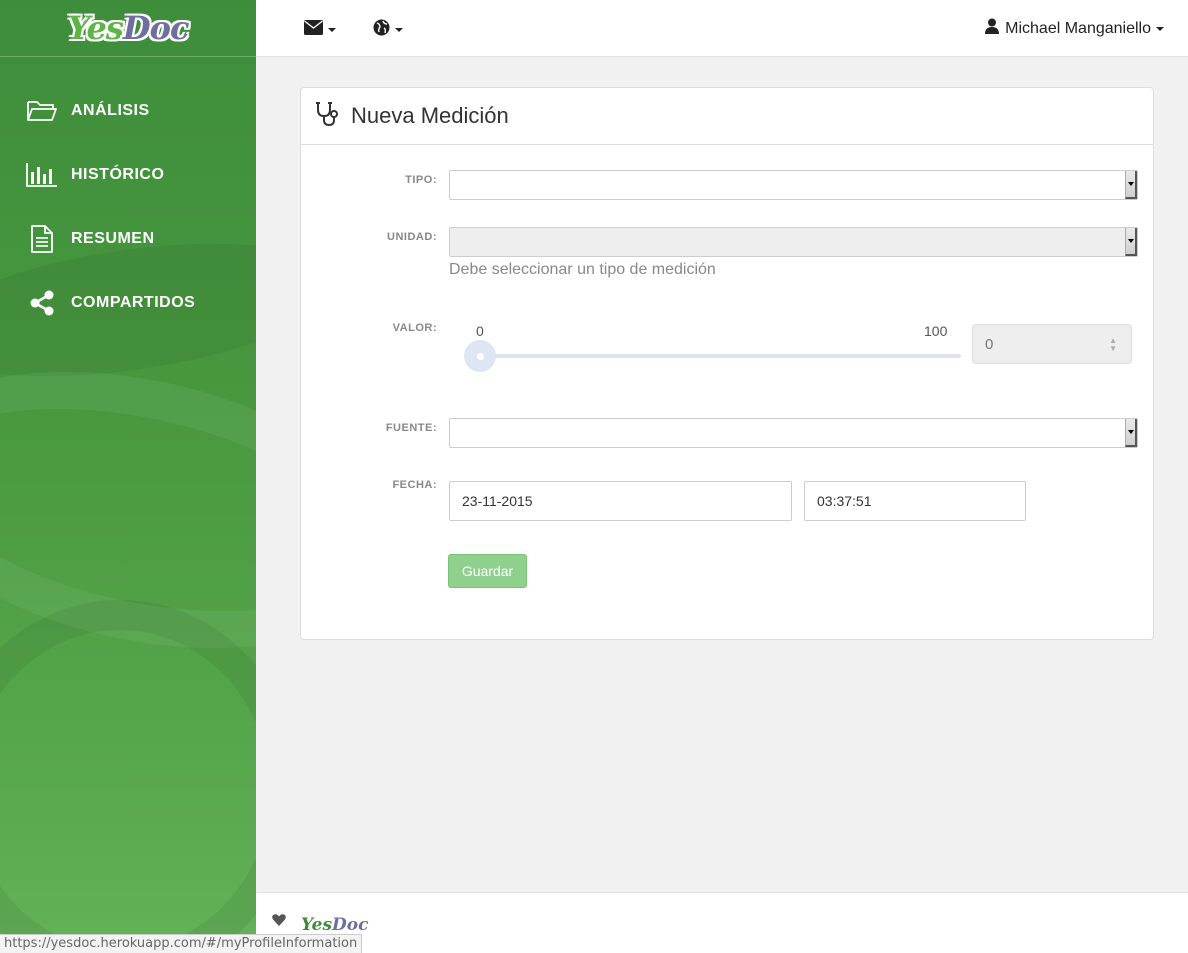 This screenshot has height=953, width=1188. I want to click on yesdoc-logo: YesDoc, so click(128, 28).